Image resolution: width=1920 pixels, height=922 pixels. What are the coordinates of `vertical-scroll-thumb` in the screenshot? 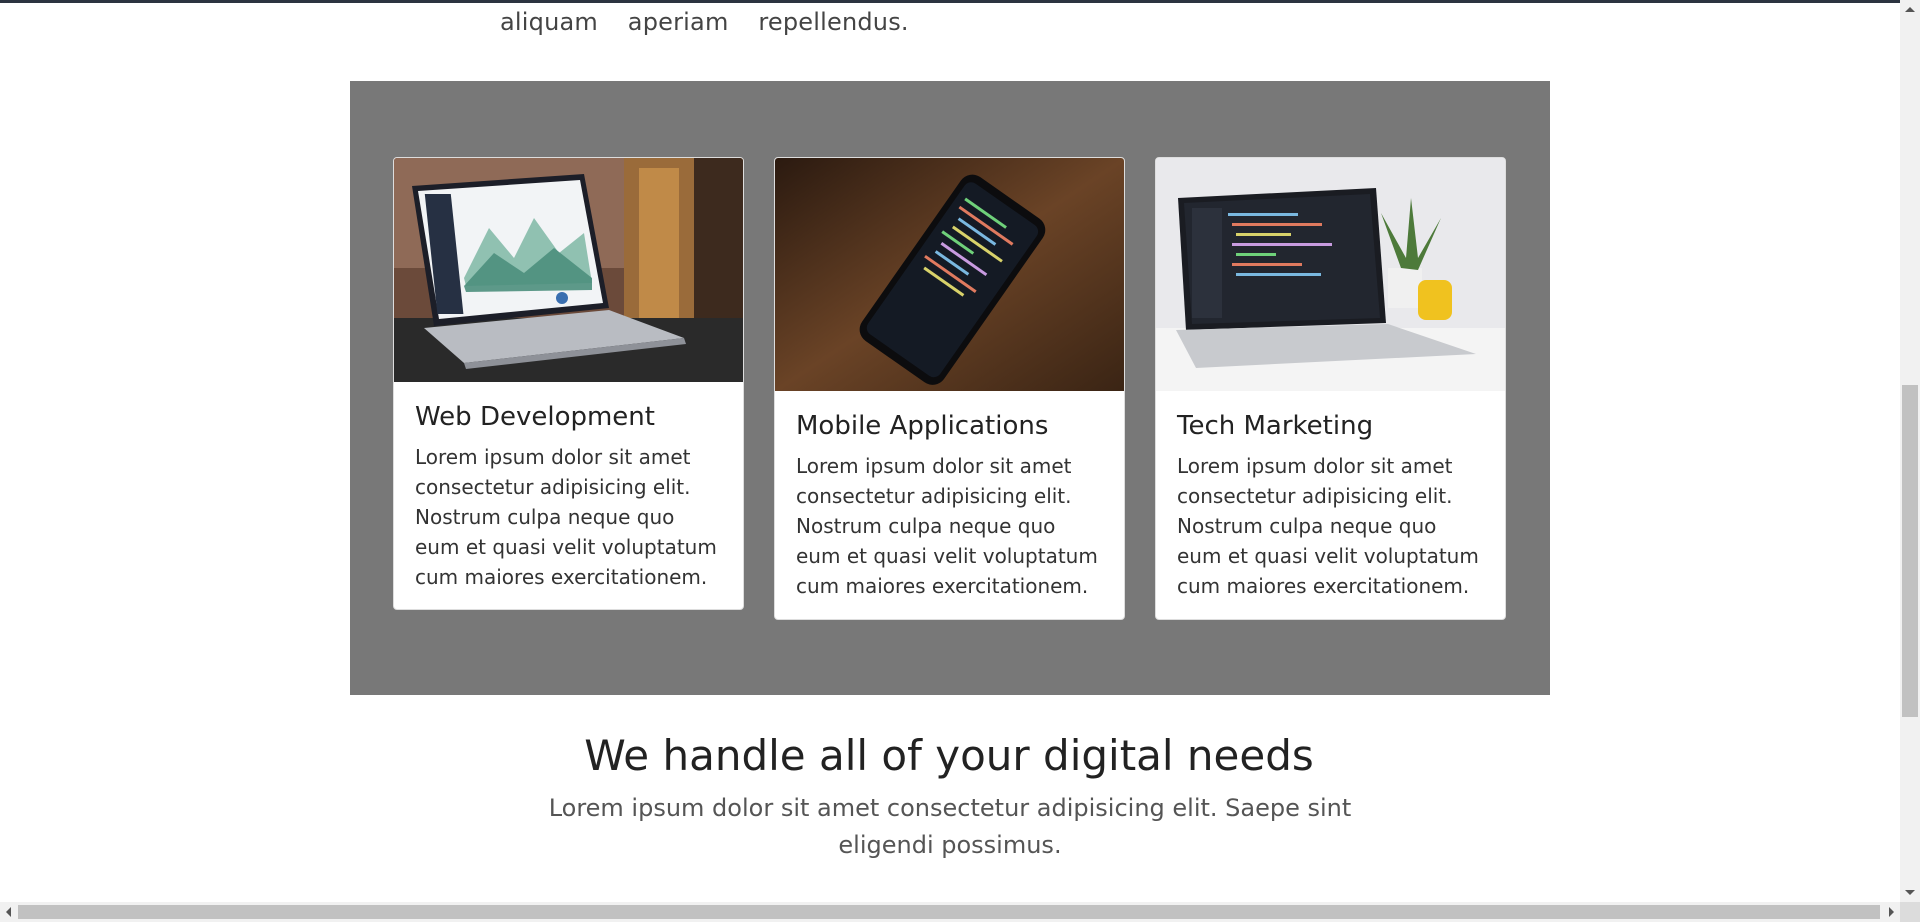 It's located at (1910, 551).